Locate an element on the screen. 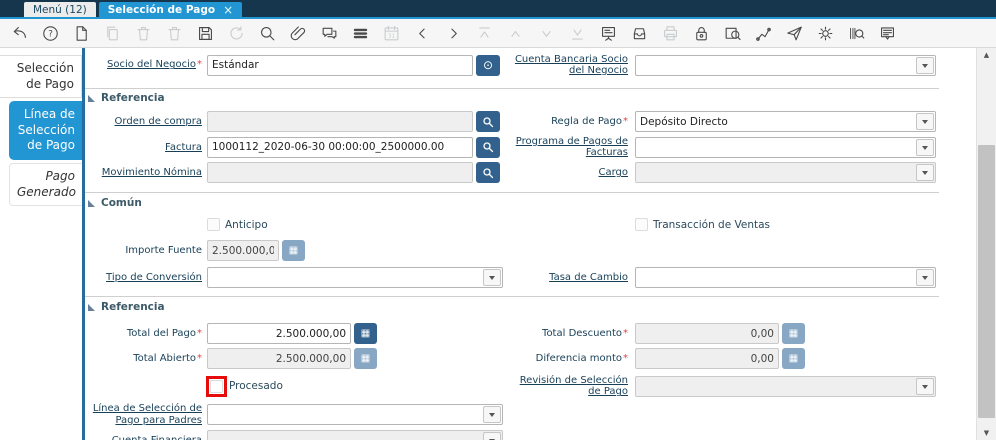 The height and width of the screenshot is (440, 996). field-row: Procesado Revisión de Selección de Pago is located at coordinates (530, 386).